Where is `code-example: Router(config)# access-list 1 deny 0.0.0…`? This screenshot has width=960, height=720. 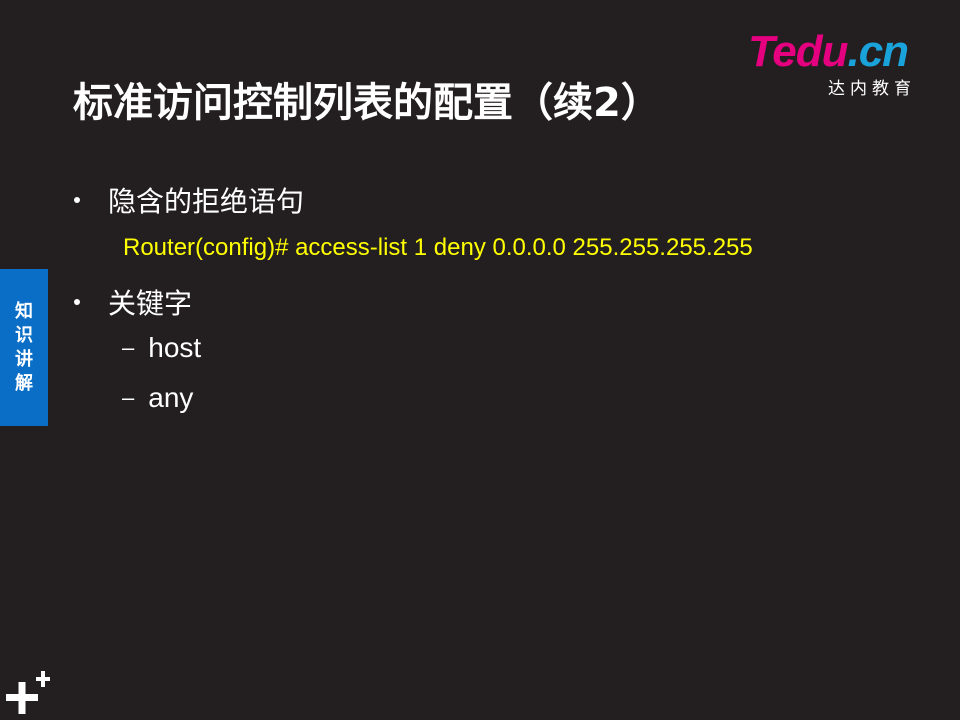
code-example: Router(config)# access-list 1 deny 0.0.0… is located at coordinates (438, 247).